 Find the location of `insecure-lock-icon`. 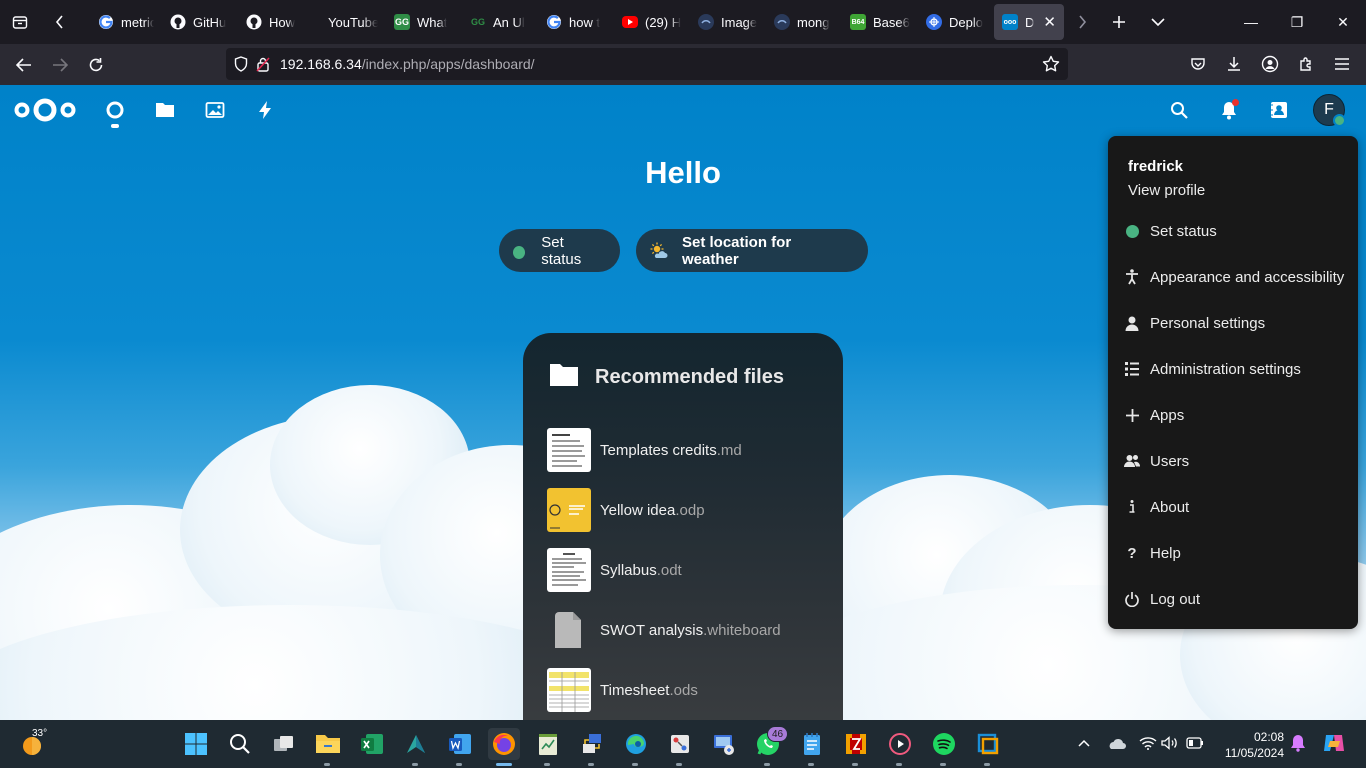

insecure-lock-icon is located at coordinates (268, 64).